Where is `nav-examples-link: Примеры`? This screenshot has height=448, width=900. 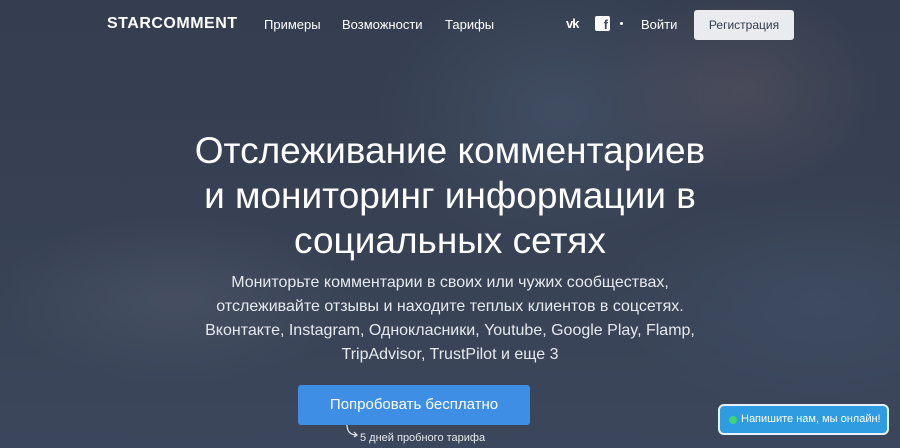
nav-examples-link: Примеры is located at coordinates (292, 24).